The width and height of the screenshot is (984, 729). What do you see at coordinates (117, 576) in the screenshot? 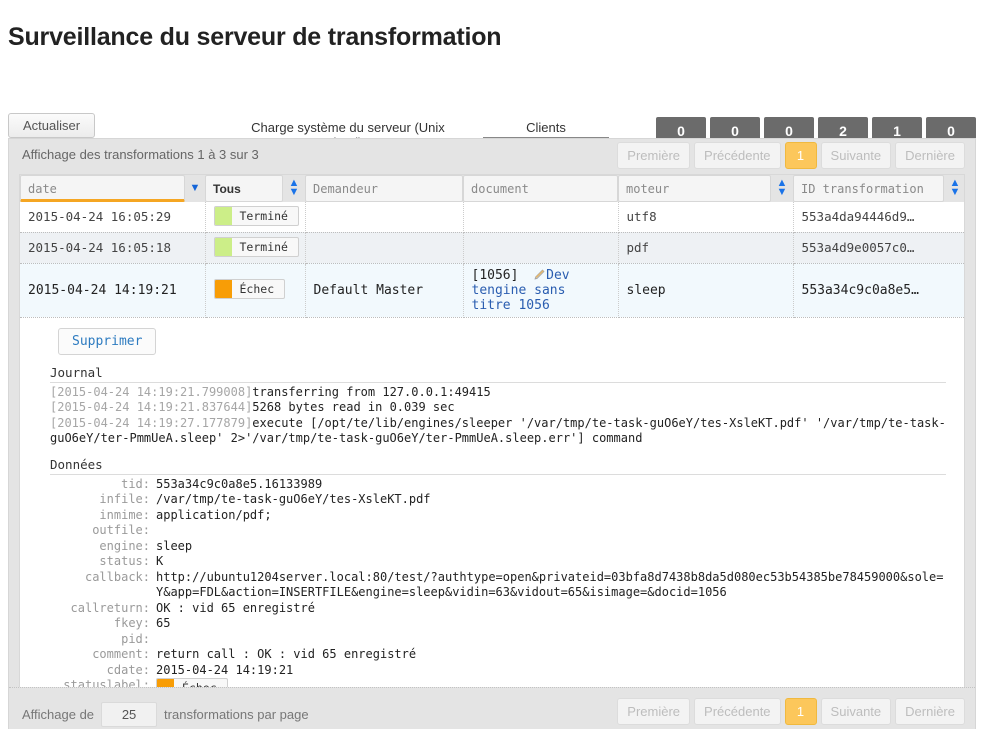
I see `data-field-key: callback:` at bounding box center [117, 576].